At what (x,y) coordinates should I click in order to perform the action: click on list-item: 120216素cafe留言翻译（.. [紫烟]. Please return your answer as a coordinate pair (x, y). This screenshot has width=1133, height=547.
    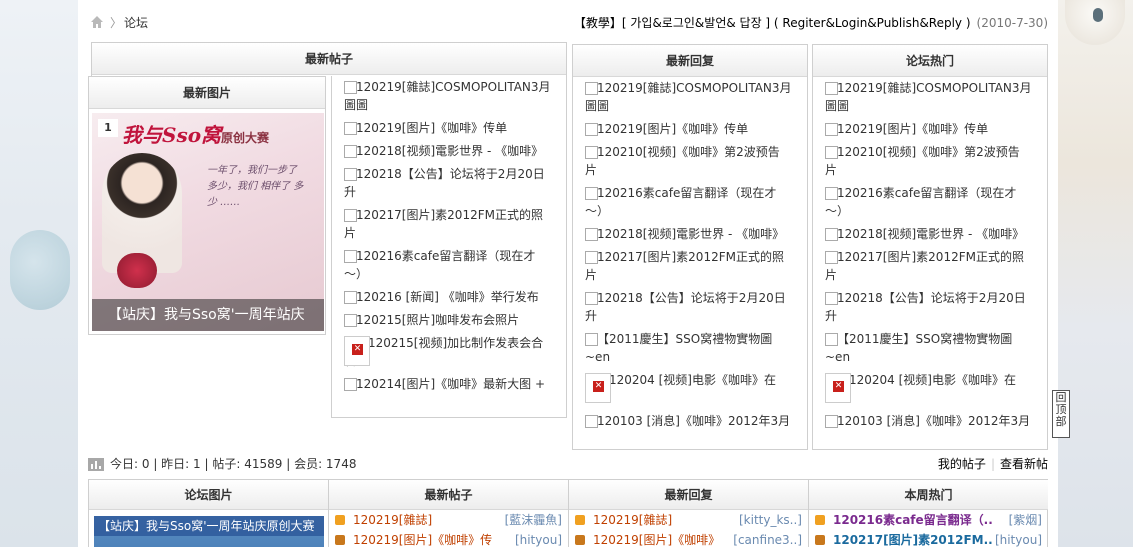
    Looking at the image, I should click on (928, 520).